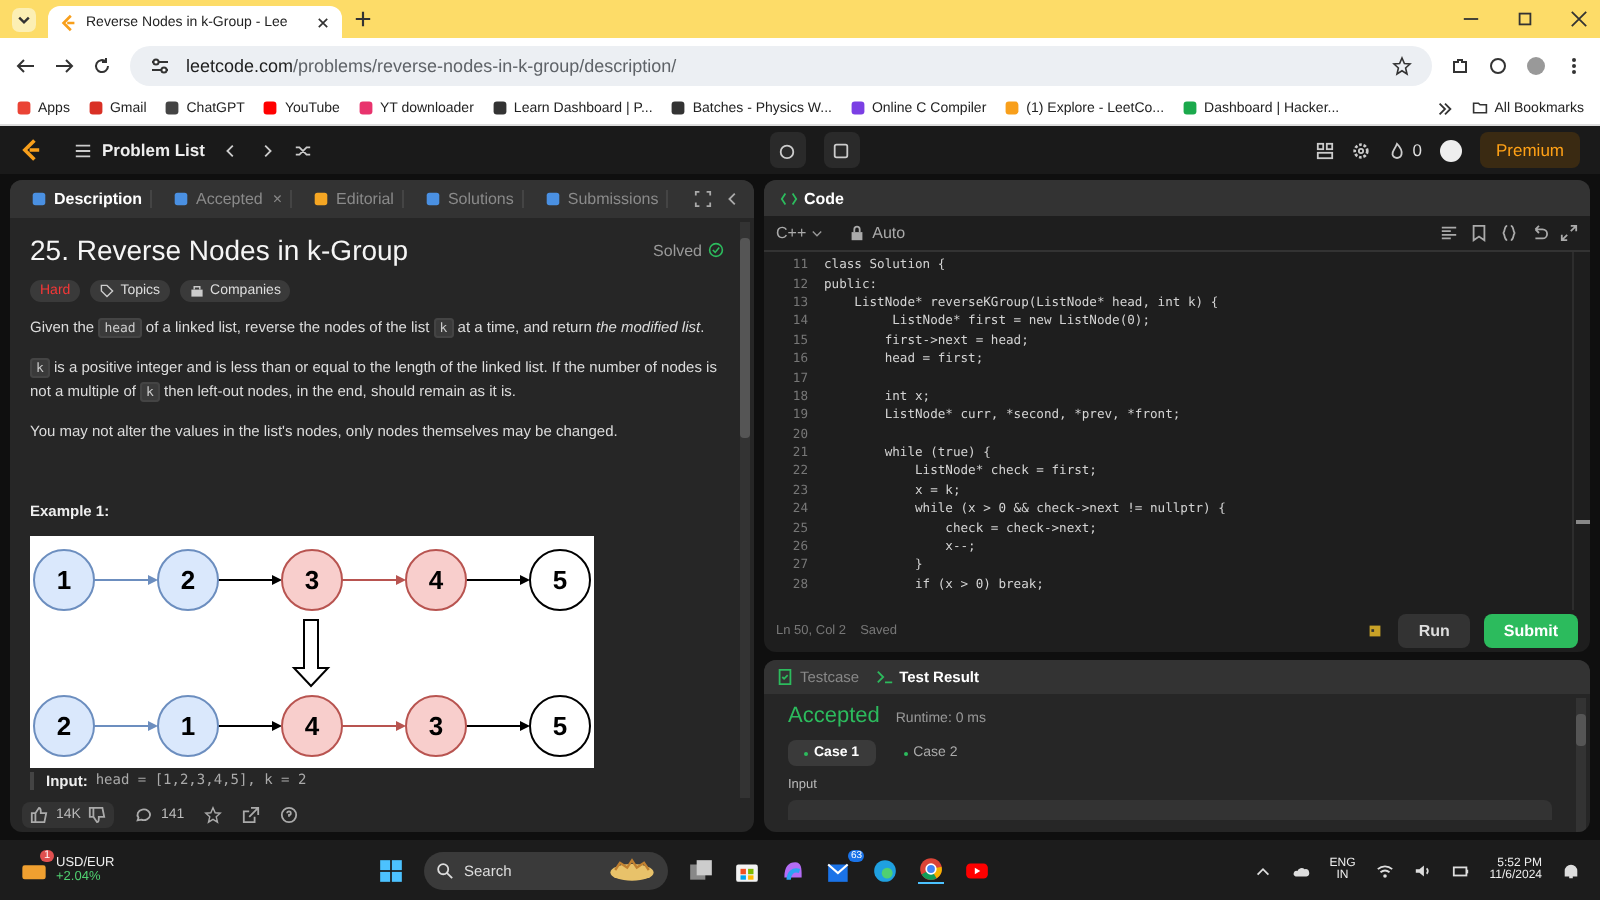 The width and height of the screenshot is (1600, 900). I want to click on share-icon, so click(251, 815).